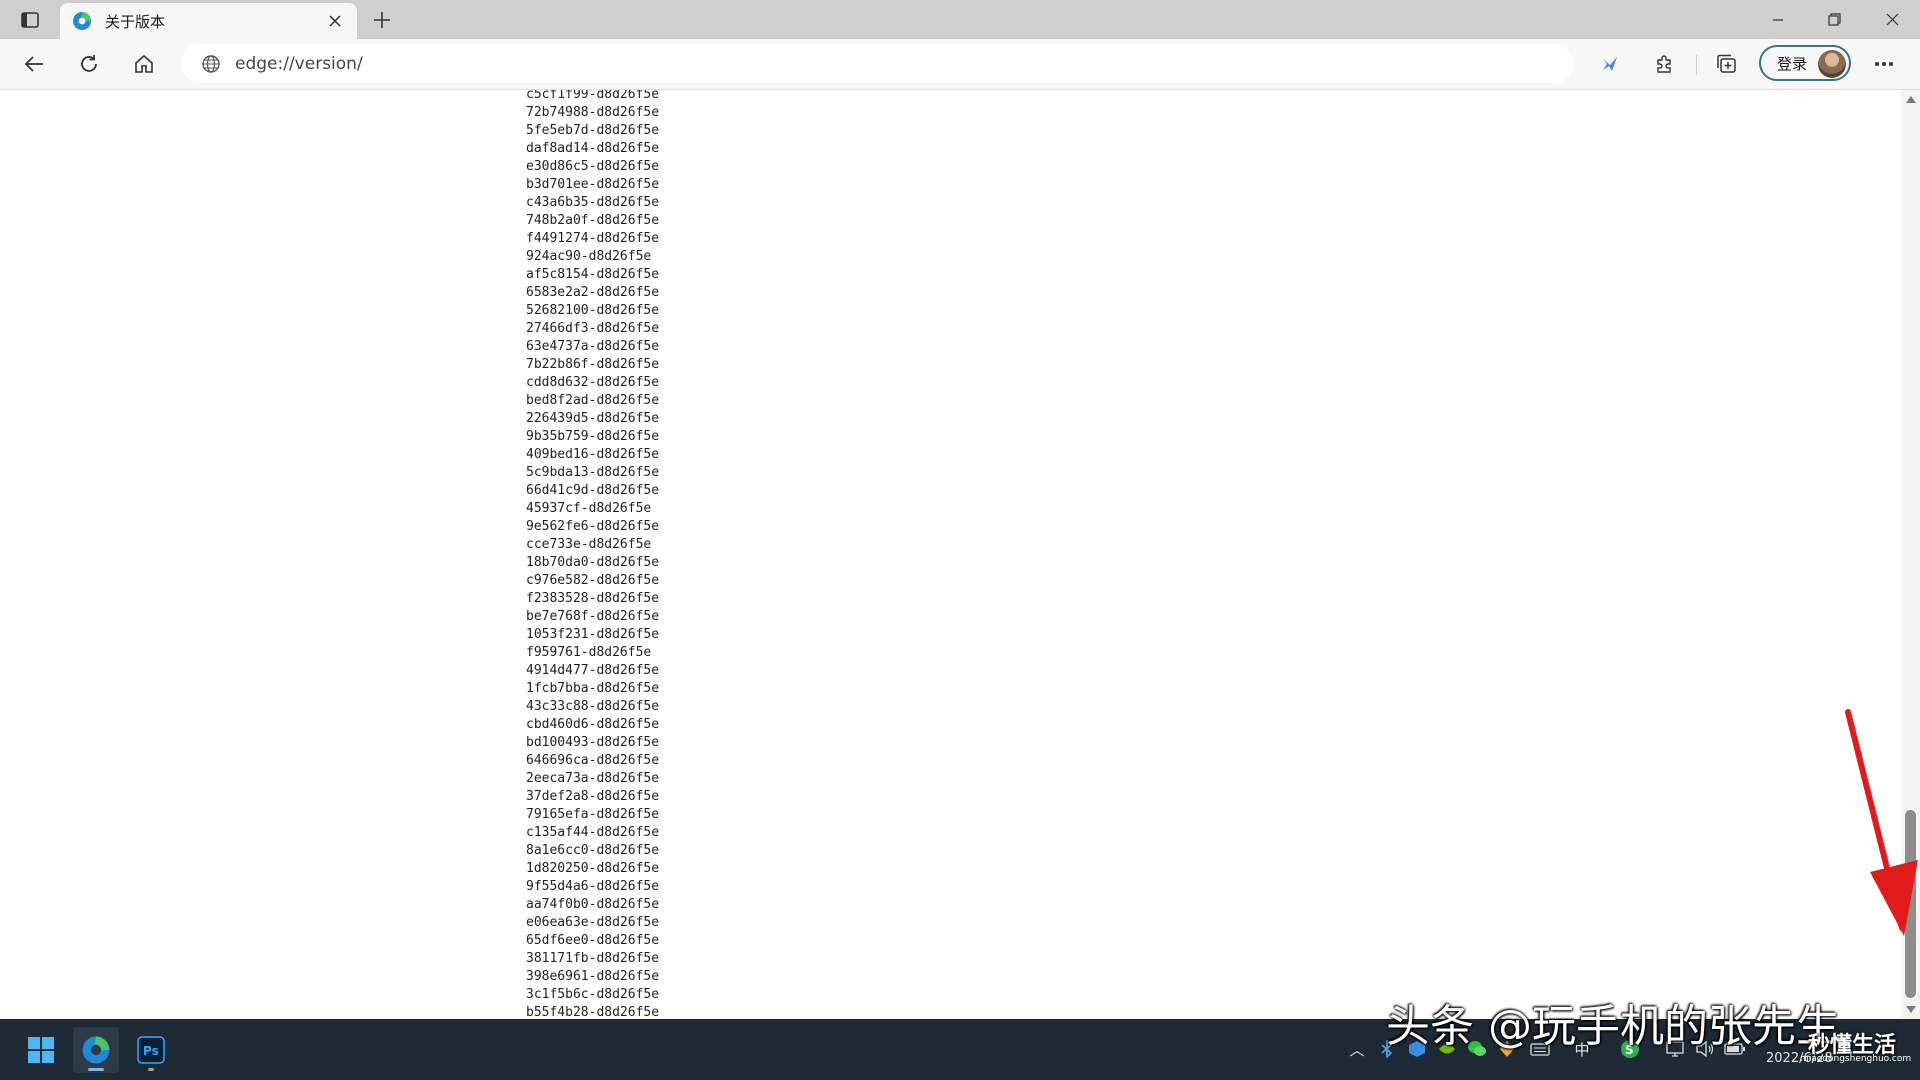  Describe the element at coordinates (593, 850) in the screenshot. I see `variation-id-item: 8a1e6cc0-d8d26f5e` at that location.